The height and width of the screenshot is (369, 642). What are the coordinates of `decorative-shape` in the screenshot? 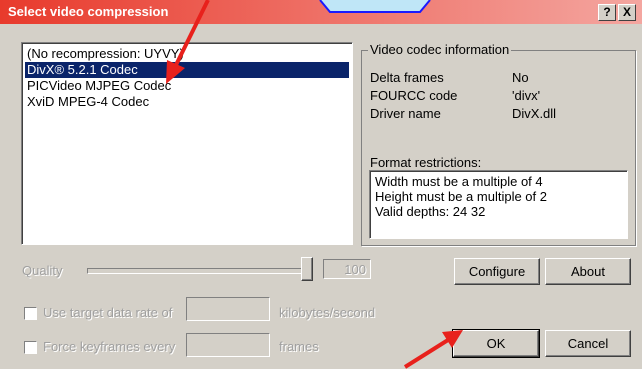 It's located at (375, 6).